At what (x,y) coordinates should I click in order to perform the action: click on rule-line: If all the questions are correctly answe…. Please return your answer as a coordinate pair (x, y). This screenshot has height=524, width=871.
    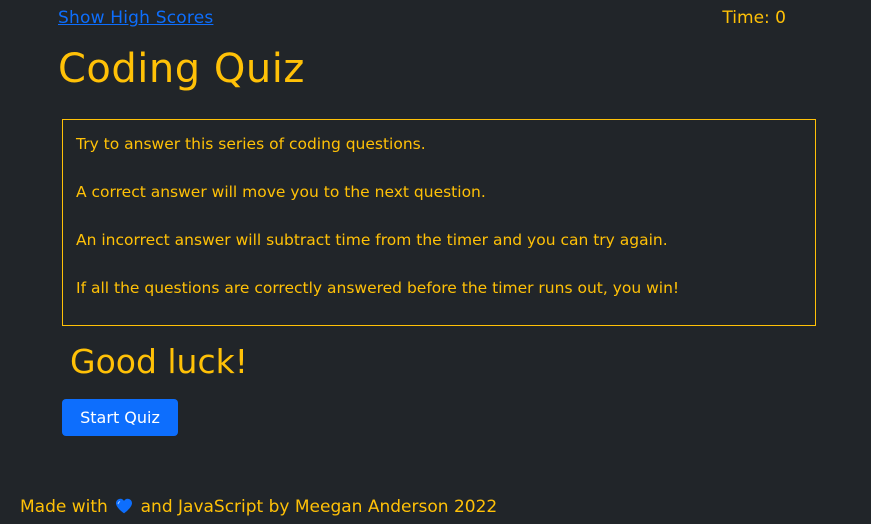
    Looking at the image, I should click on (378, 288).